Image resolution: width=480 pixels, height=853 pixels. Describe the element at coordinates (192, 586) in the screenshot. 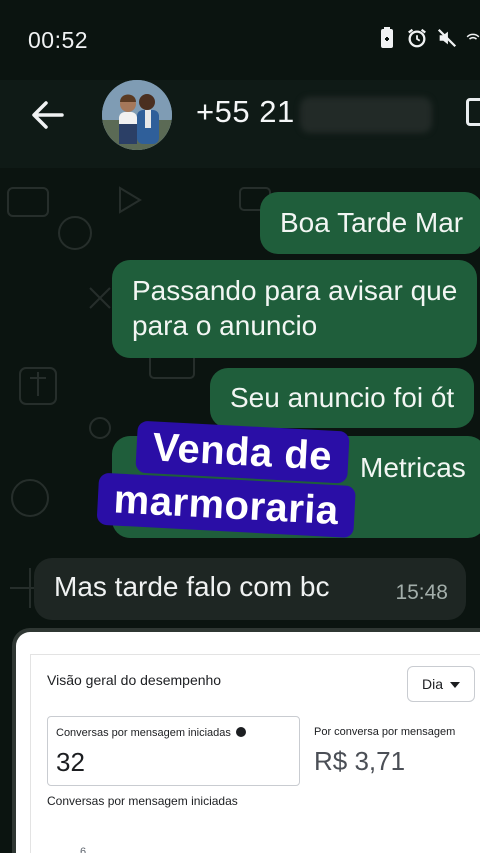

I see `message-text: Mas tarde falo com bc` at that location.